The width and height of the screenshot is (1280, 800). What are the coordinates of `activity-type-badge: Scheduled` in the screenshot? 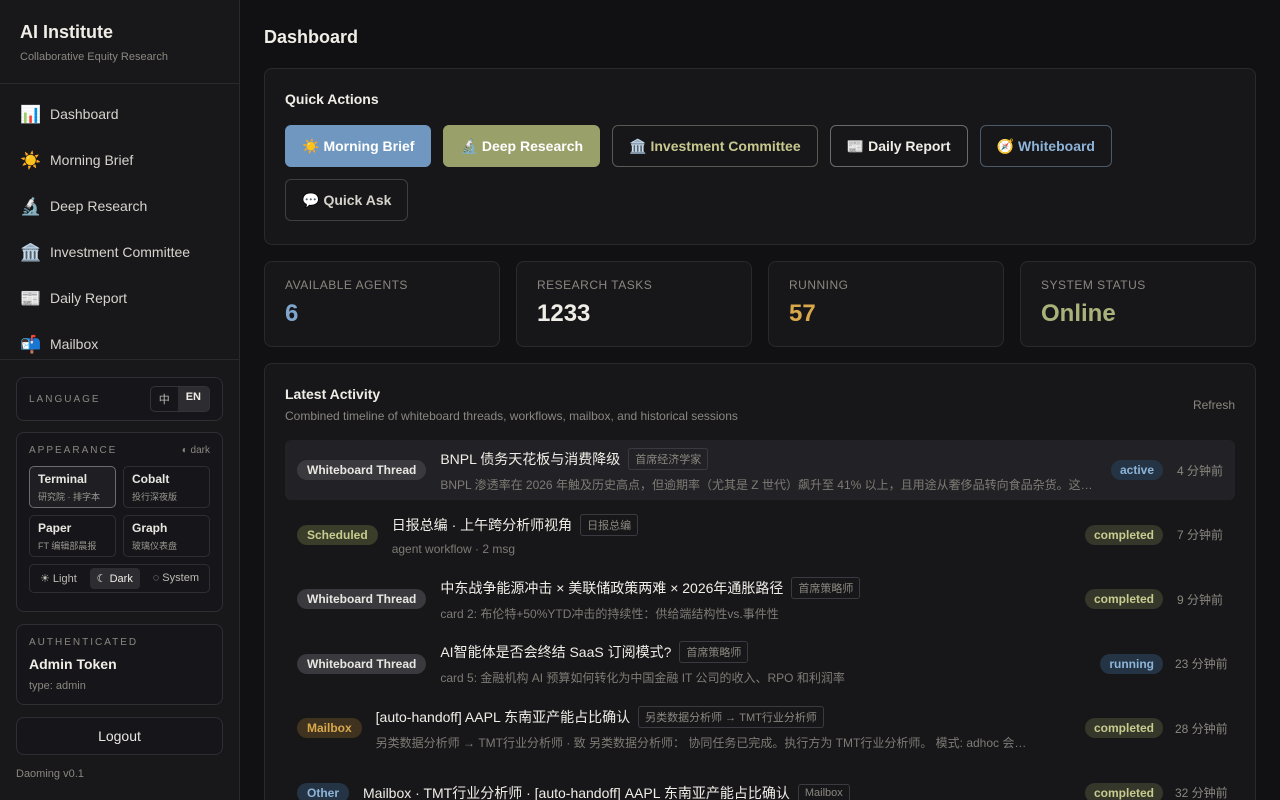 It's located at (337, 534).